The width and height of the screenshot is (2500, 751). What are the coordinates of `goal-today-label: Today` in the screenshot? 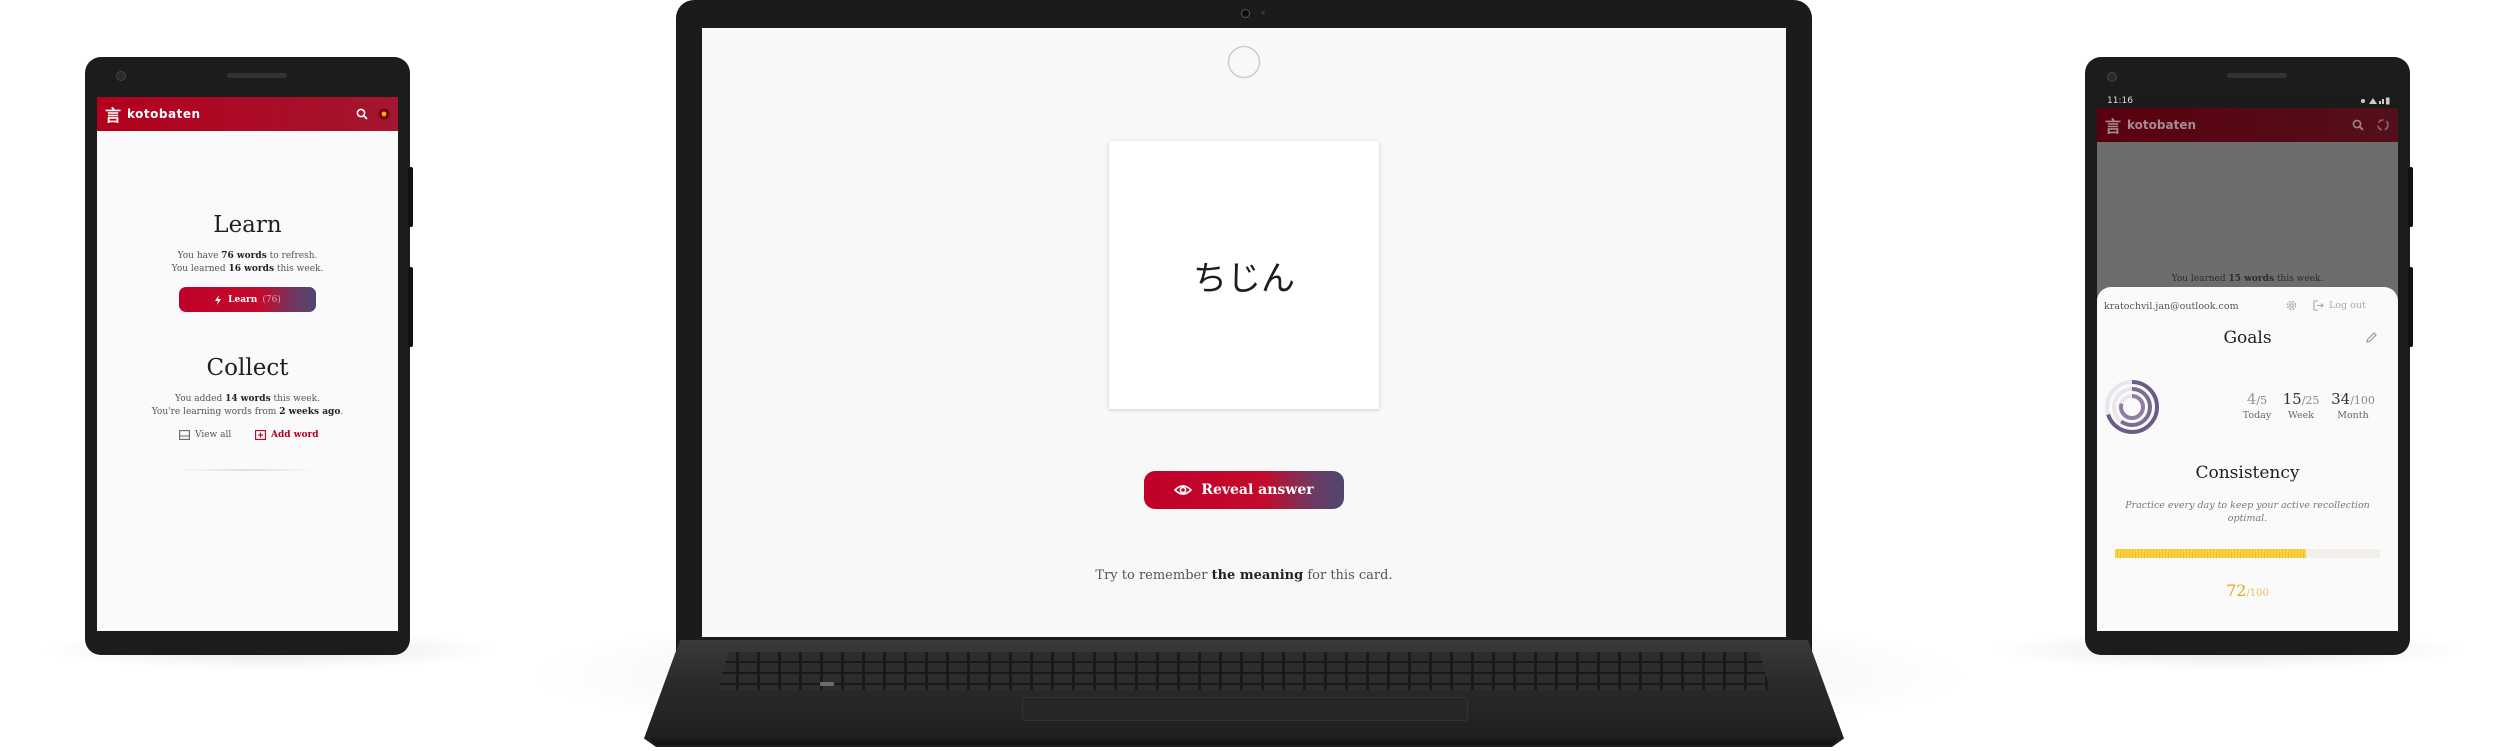 It's located at (2257, 415).